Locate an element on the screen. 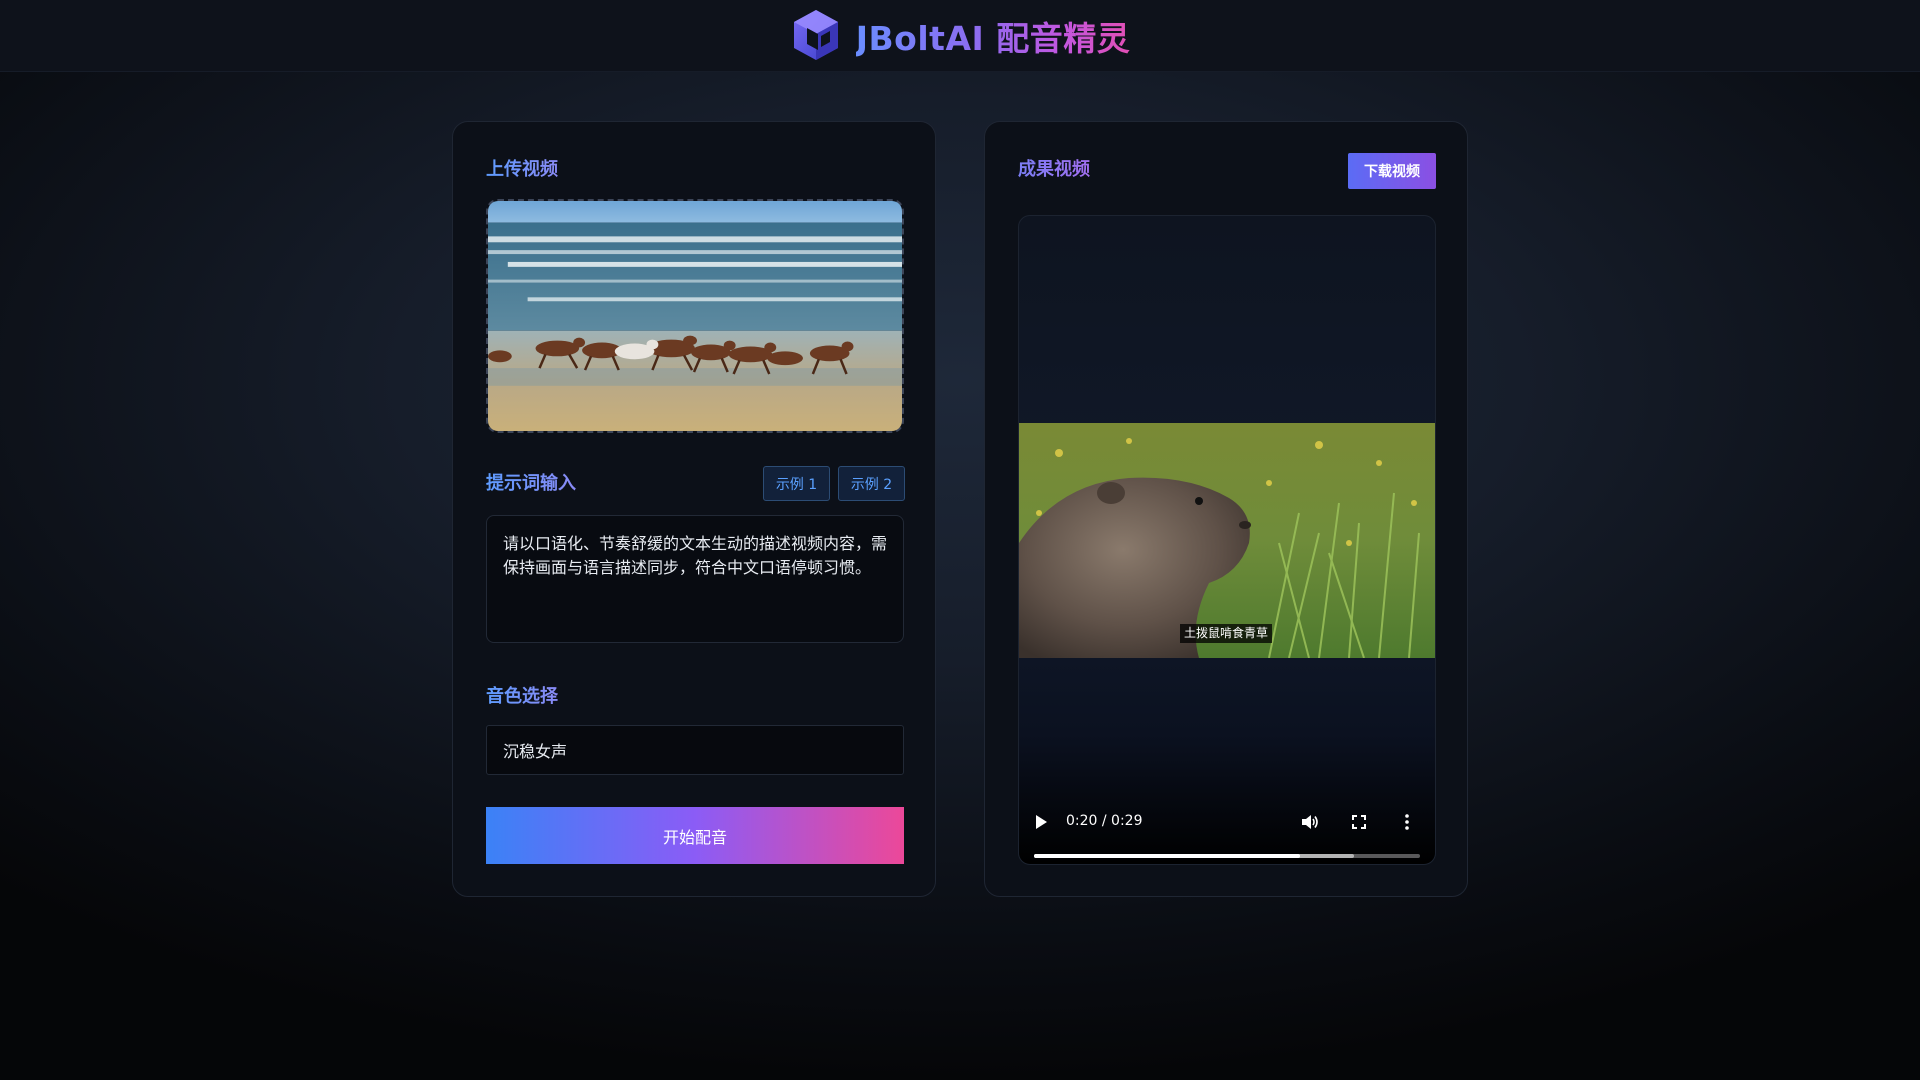  upload-title: 上传视频 is located at coordinates (522, 168).